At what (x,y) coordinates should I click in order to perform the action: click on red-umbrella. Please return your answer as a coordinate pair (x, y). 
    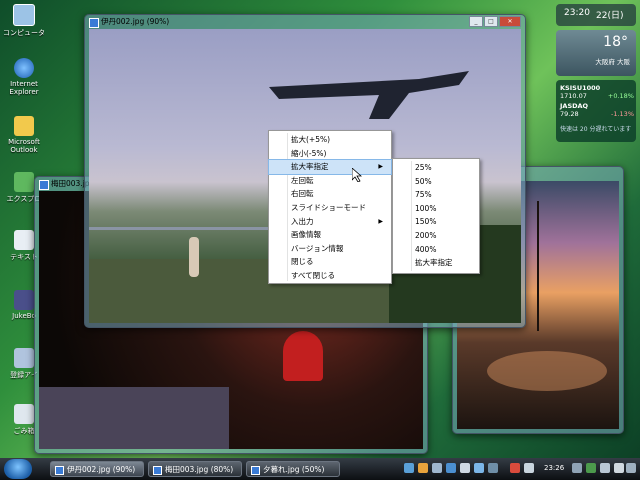
    Looking at the image, I should click on (303, 356).